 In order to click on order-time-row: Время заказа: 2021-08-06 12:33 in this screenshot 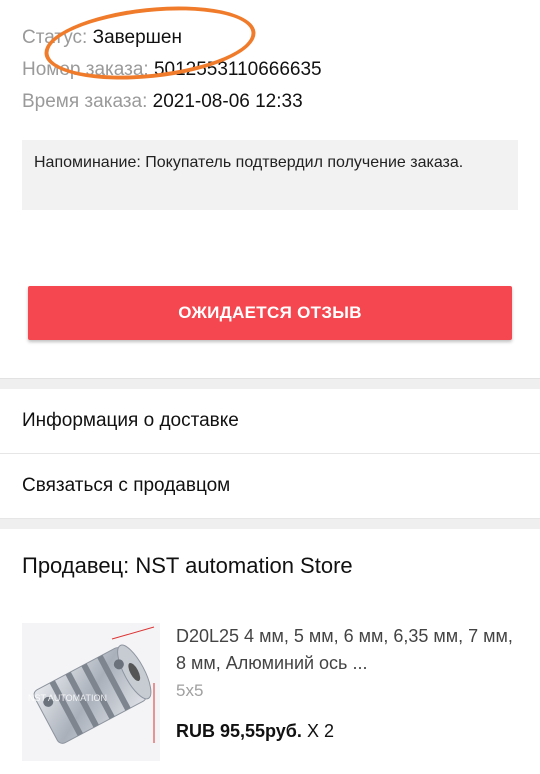, I will do `click(270, 102)`.